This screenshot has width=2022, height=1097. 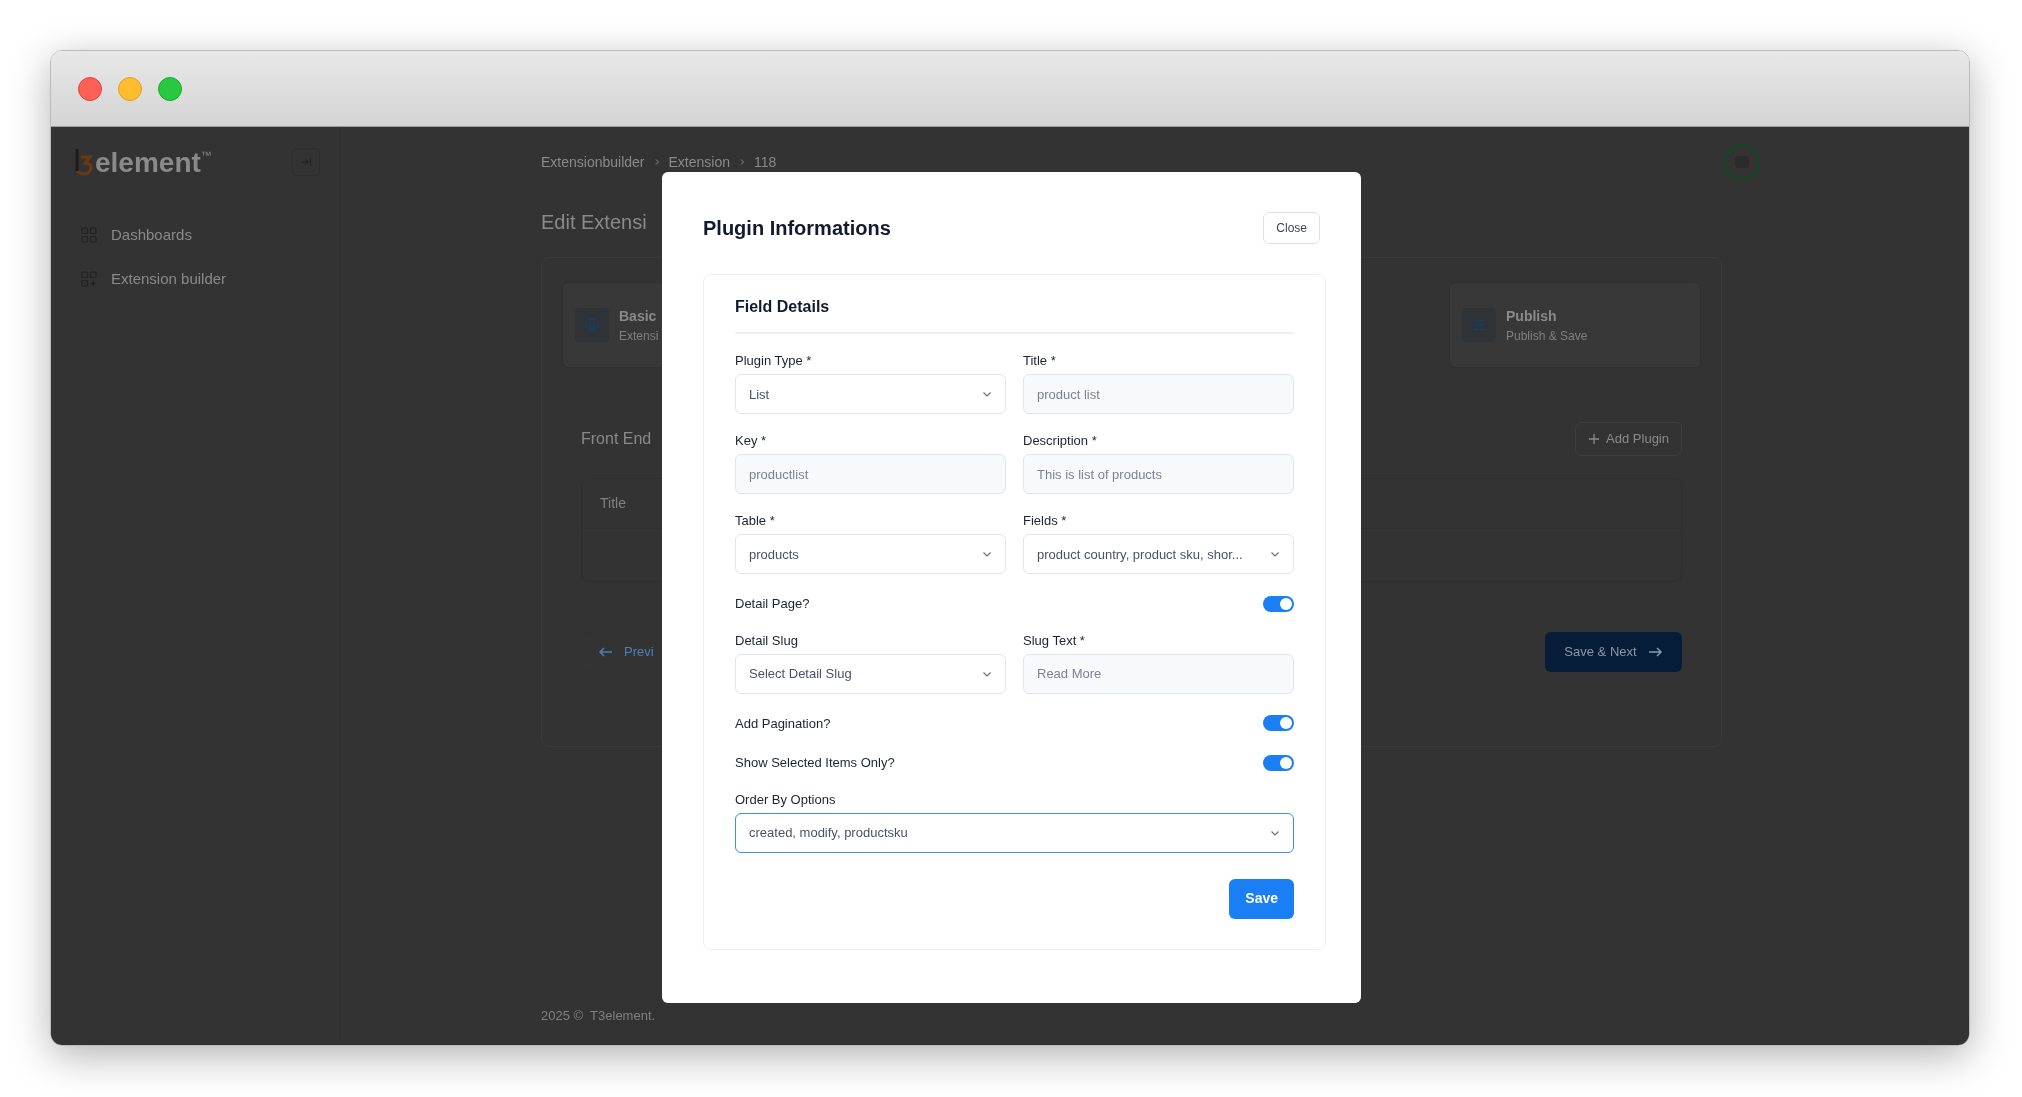 I want to click on field-label: Key *, so click(x=751, y=440).